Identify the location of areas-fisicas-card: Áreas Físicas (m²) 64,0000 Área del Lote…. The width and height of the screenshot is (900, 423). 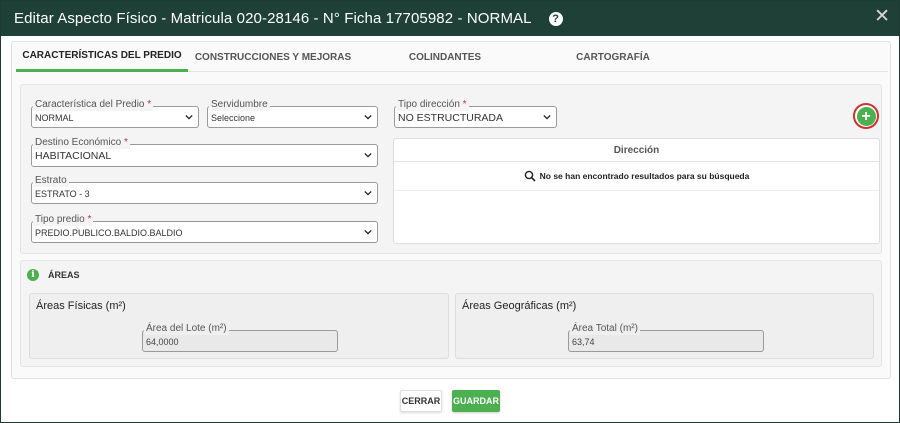
(239, 326).